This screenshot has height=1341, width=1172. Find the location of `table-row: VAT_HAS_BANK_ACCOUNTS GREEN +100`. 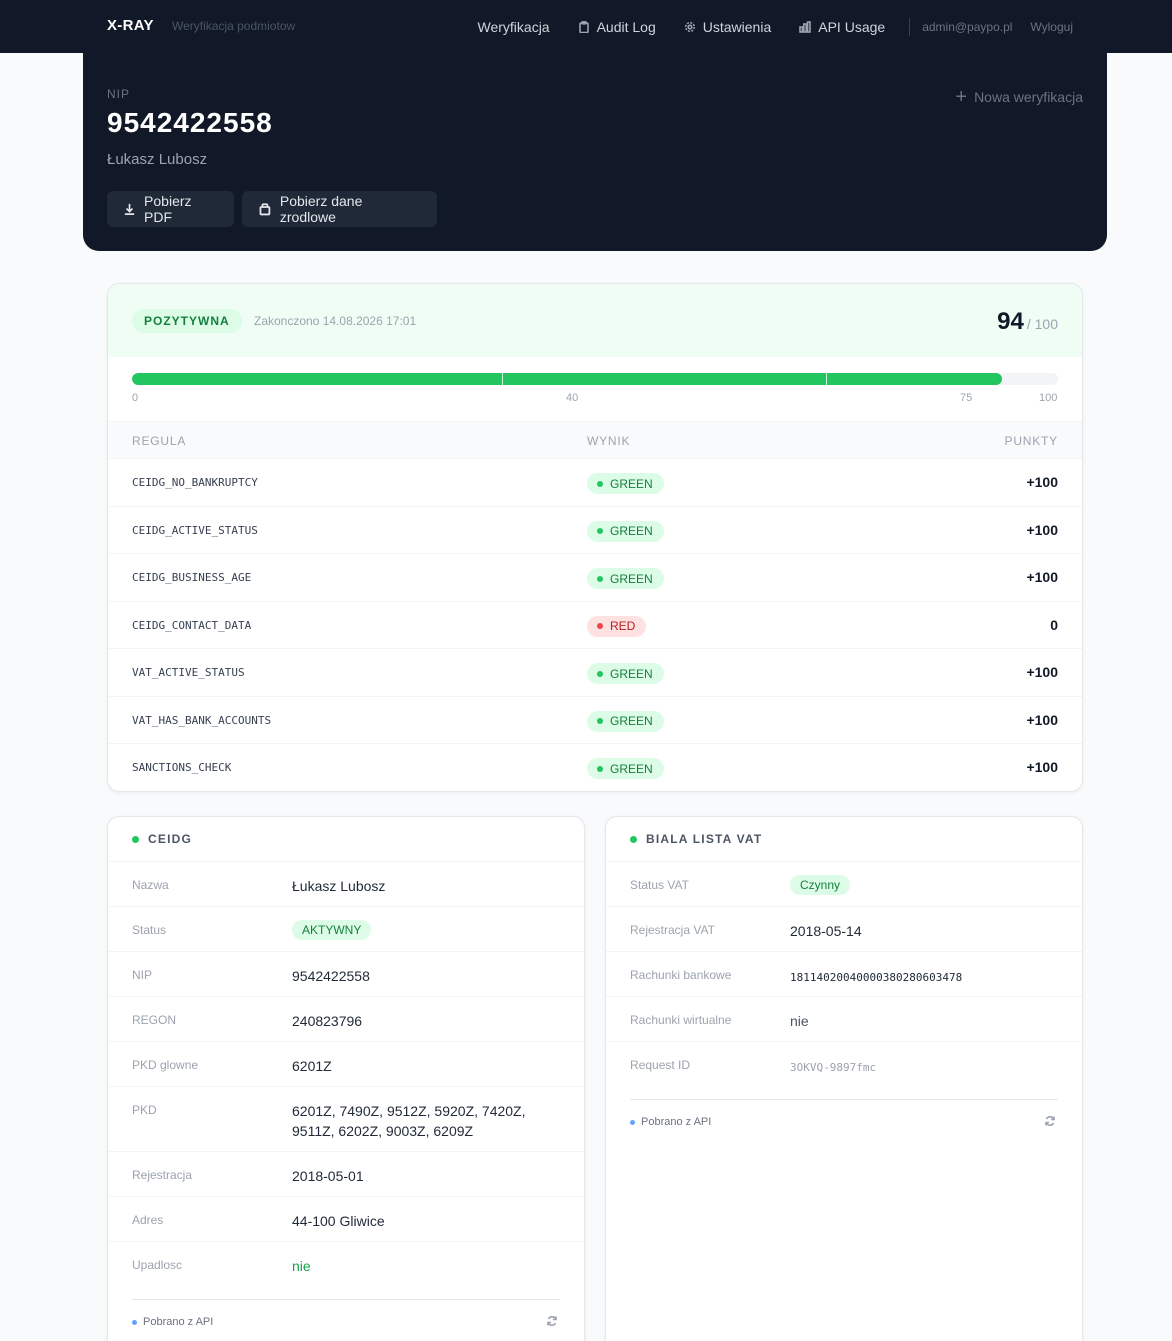

table-row: VAT_HAS_BANK_ACCOUNTS GREEN +100 is located at coordinates (595, 720).